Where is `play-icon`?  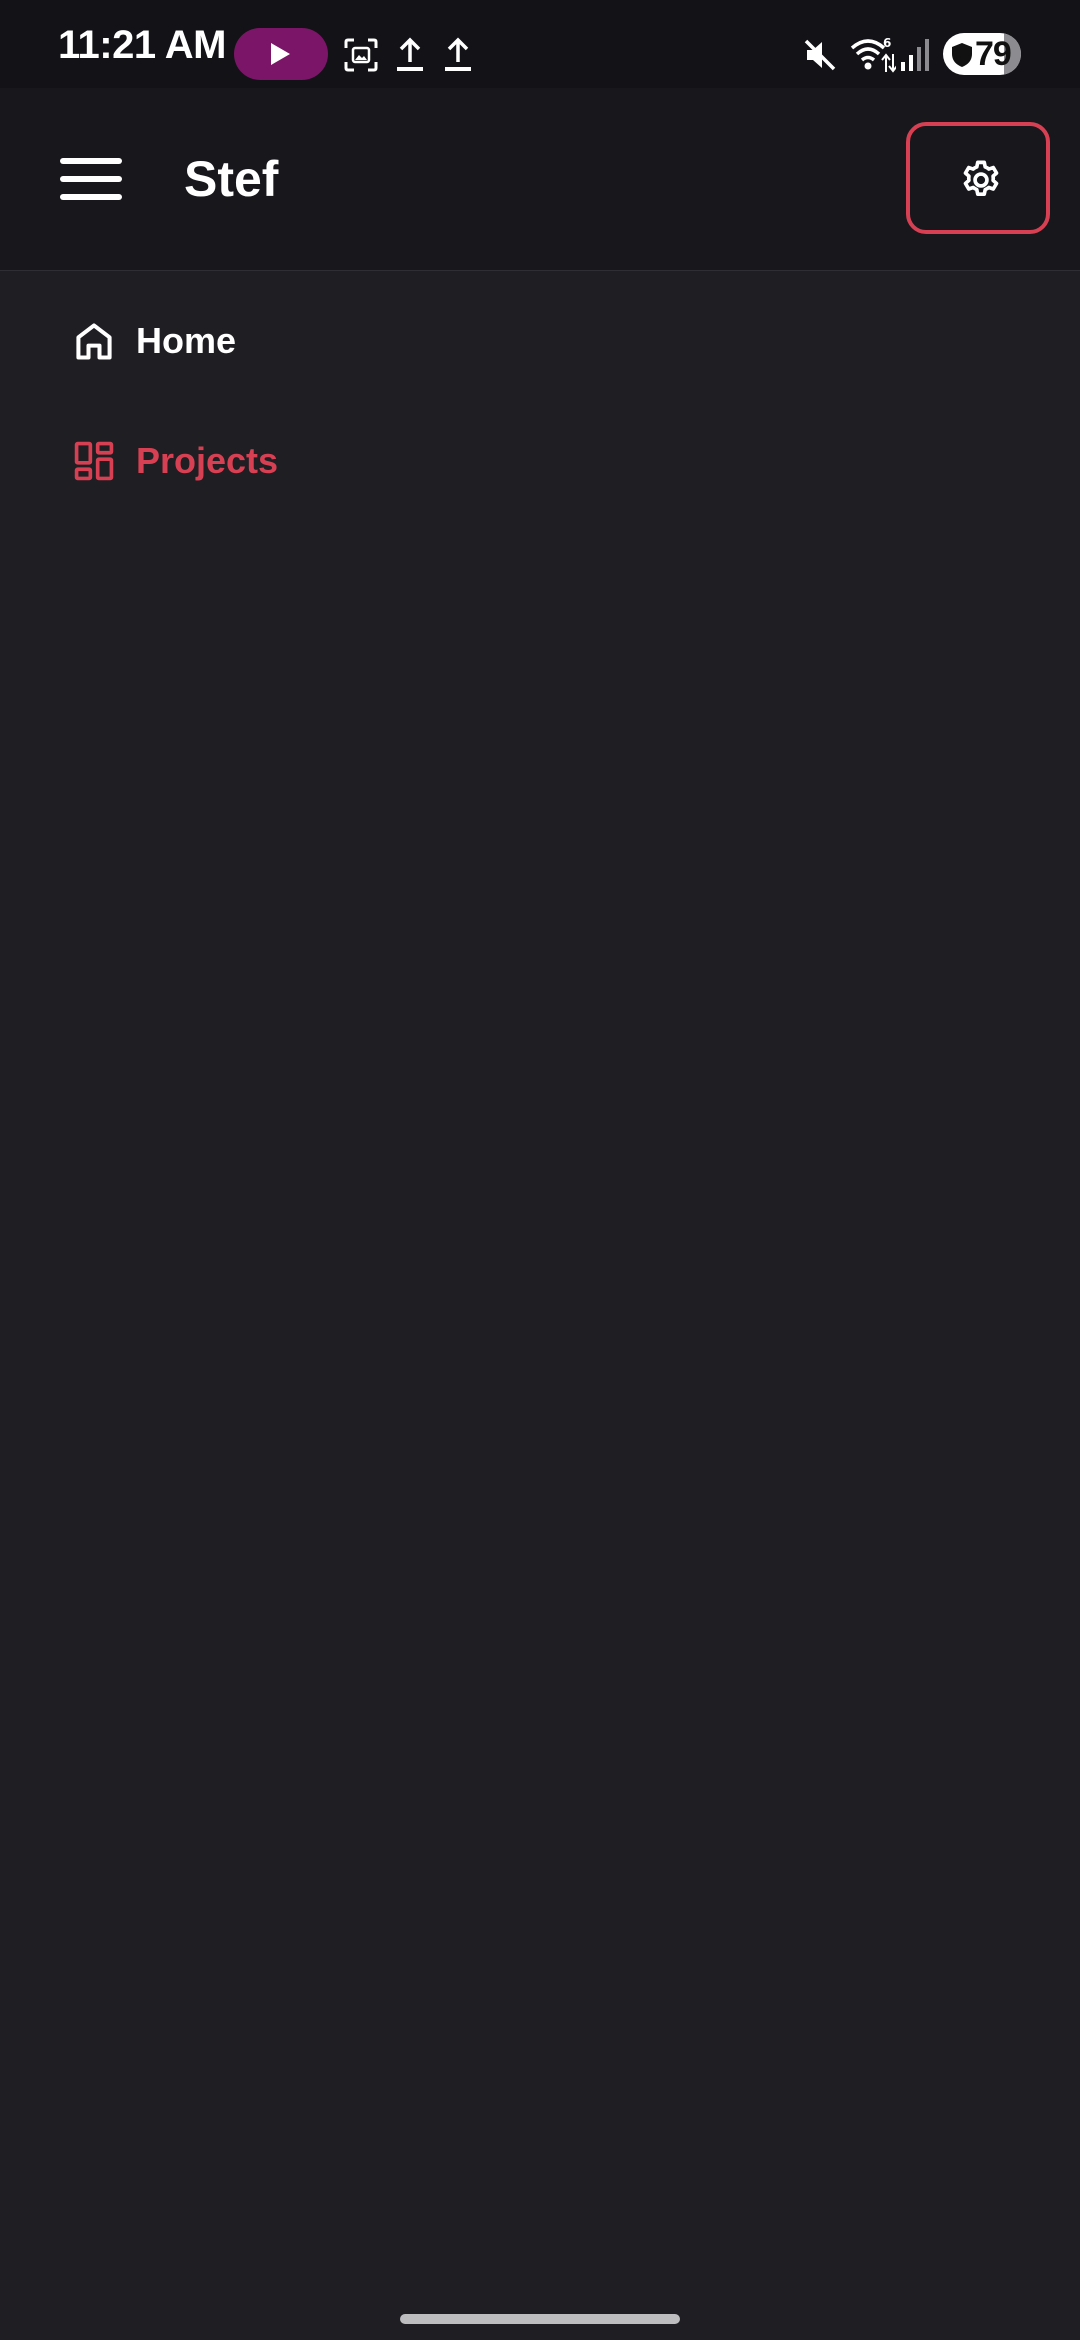
play-icon is located at coordinates (280, 54).